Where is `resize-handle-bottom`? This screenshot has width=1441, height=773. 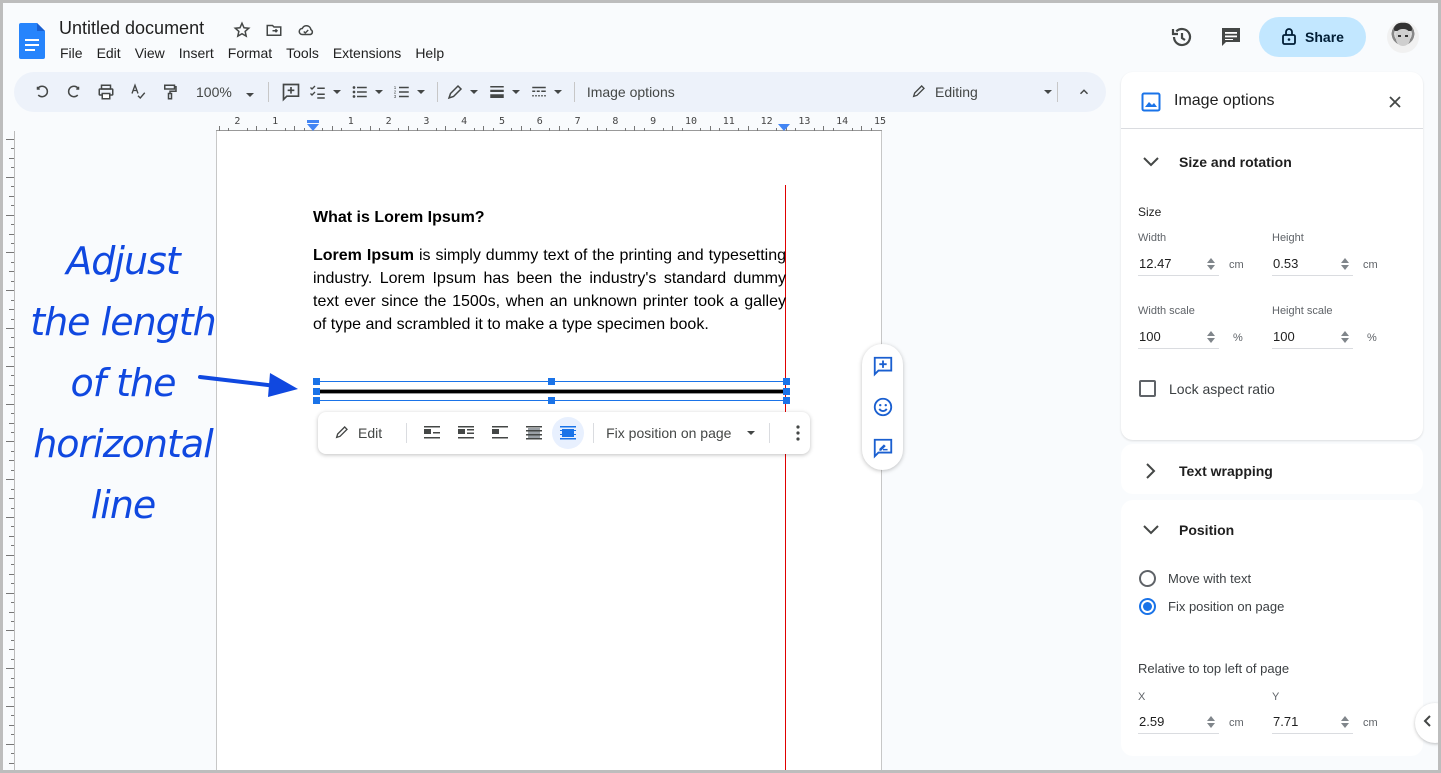
resize-handle-bottom is located at coordinates (551, 400).